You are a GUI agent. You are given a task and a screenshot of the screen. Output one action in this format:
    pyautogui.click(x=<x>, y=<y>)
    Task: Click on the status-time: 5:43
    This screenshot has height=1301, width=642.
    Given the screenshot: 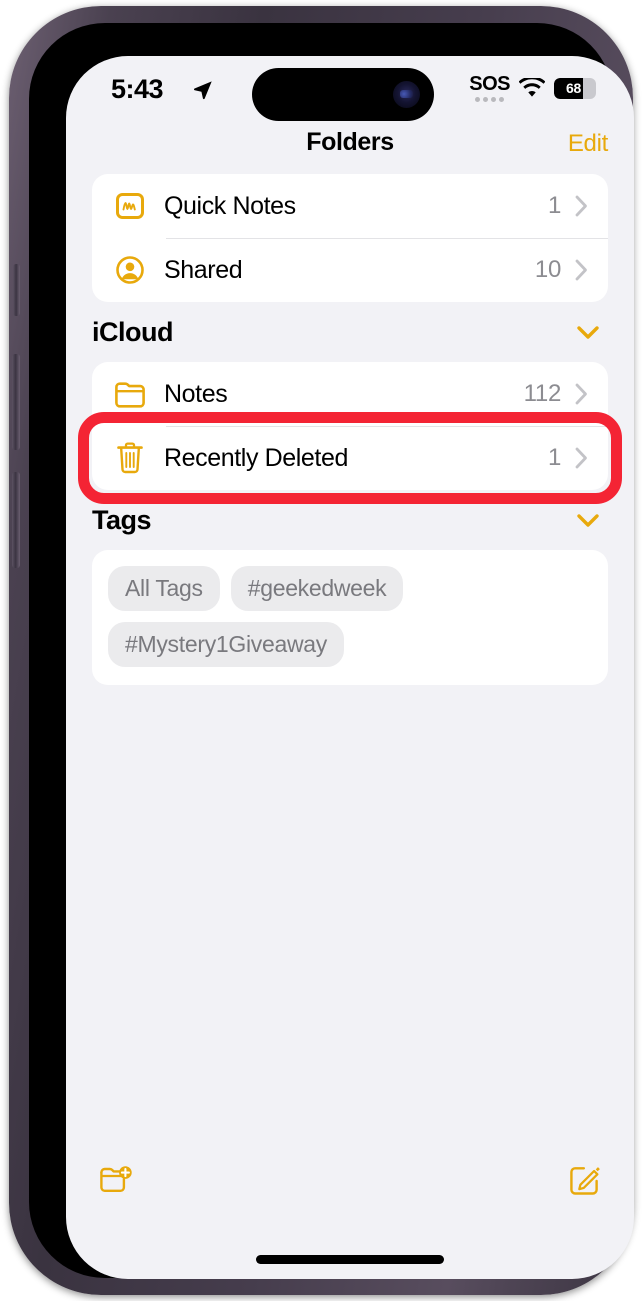 What is the action you would take?
    pyautogui.click(x=137, y=89)
    